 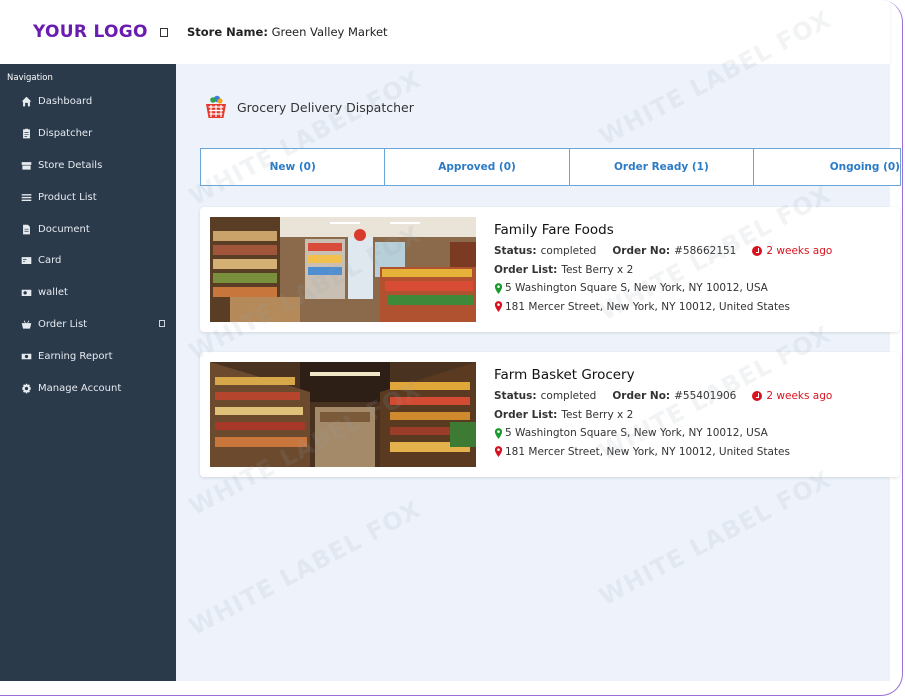 What do you see at coordinates (26, 229) in the screenshot?
I see `document-icon` at bounding box center [26, 229].